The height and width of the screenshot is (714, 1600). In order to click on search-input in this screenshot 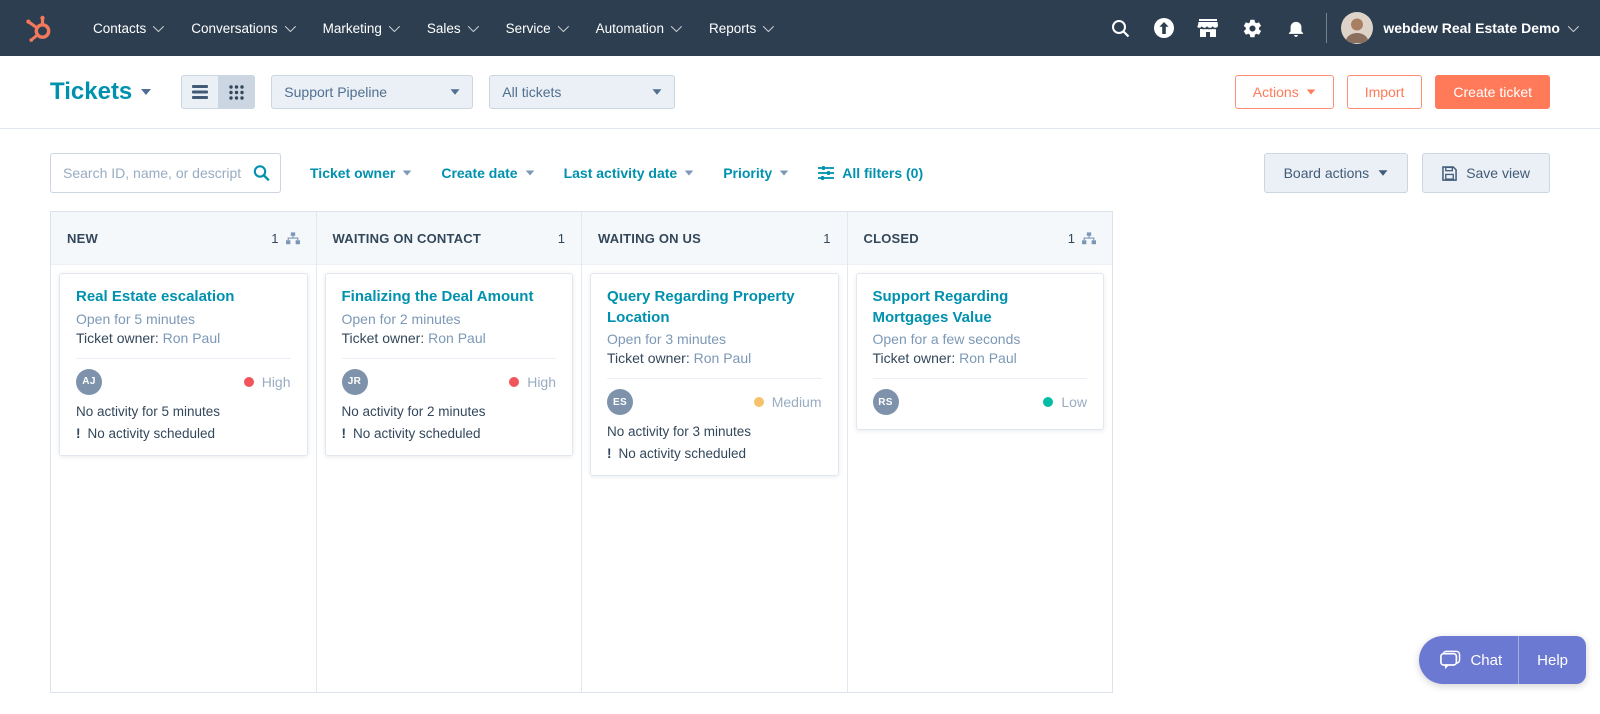, I will do `click(165, 173)`.